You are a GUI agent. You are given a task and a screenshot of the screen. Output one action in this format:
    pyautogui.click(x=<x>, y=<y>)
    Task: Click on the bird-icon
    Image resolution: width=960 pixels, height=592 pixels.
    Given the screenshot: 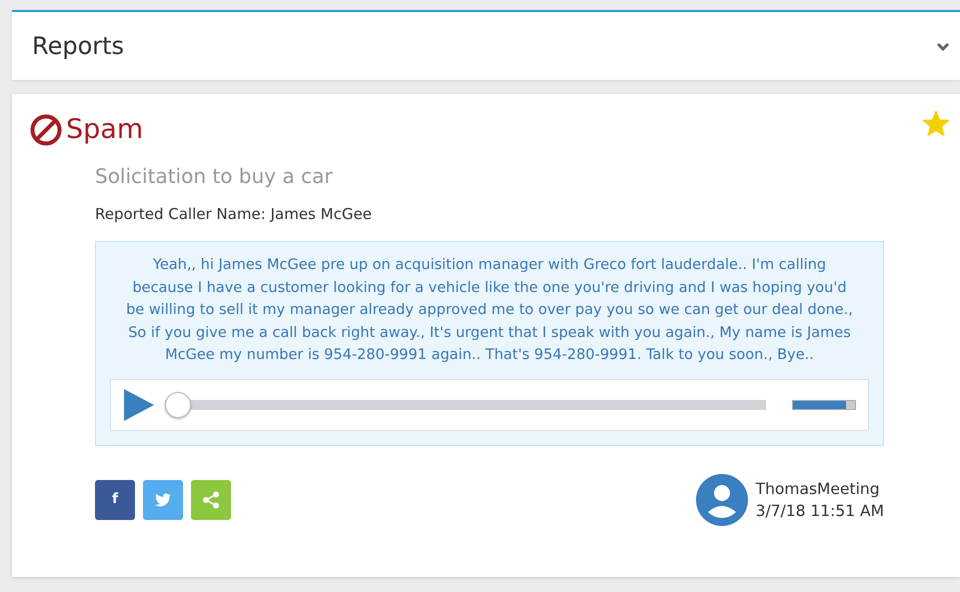 What is the action you would take?
    pyautogui.click(x=163, y=499)
    